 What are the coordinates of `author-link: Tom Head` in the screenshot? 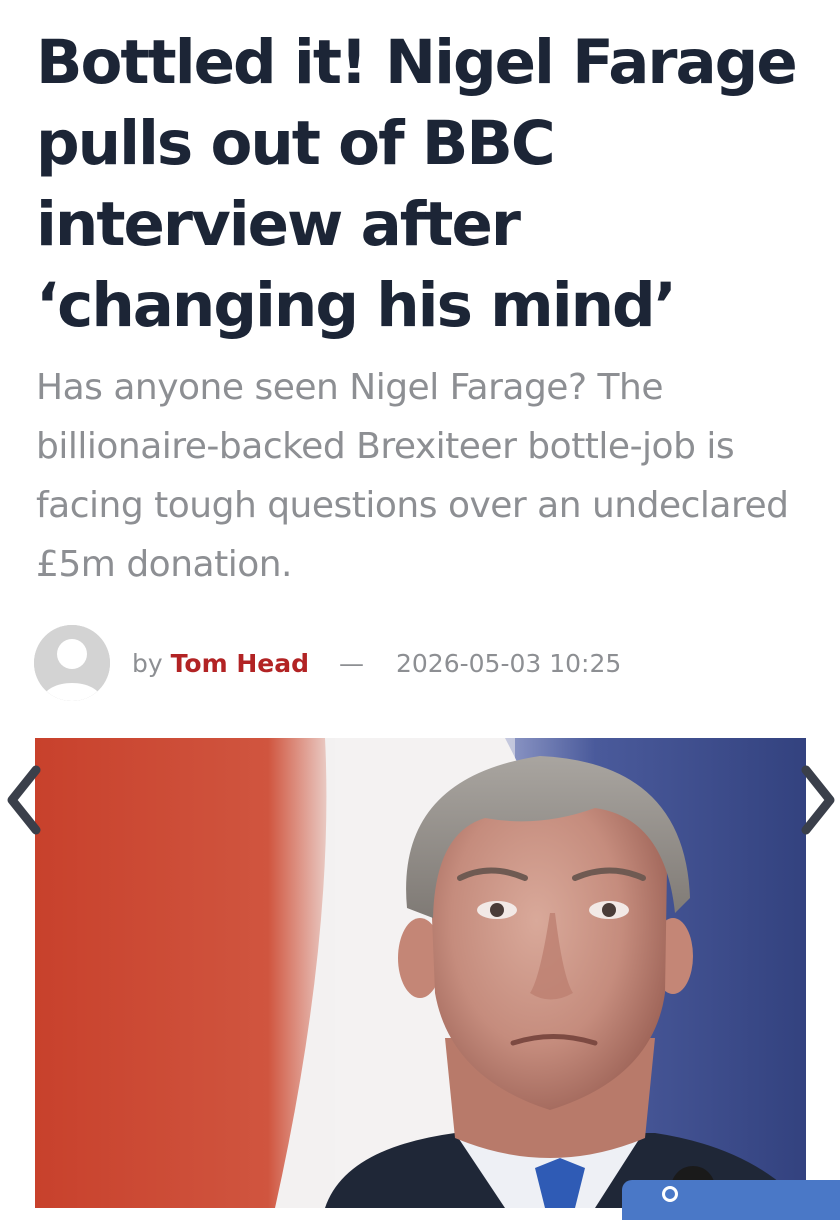 It's located at (240, 663).